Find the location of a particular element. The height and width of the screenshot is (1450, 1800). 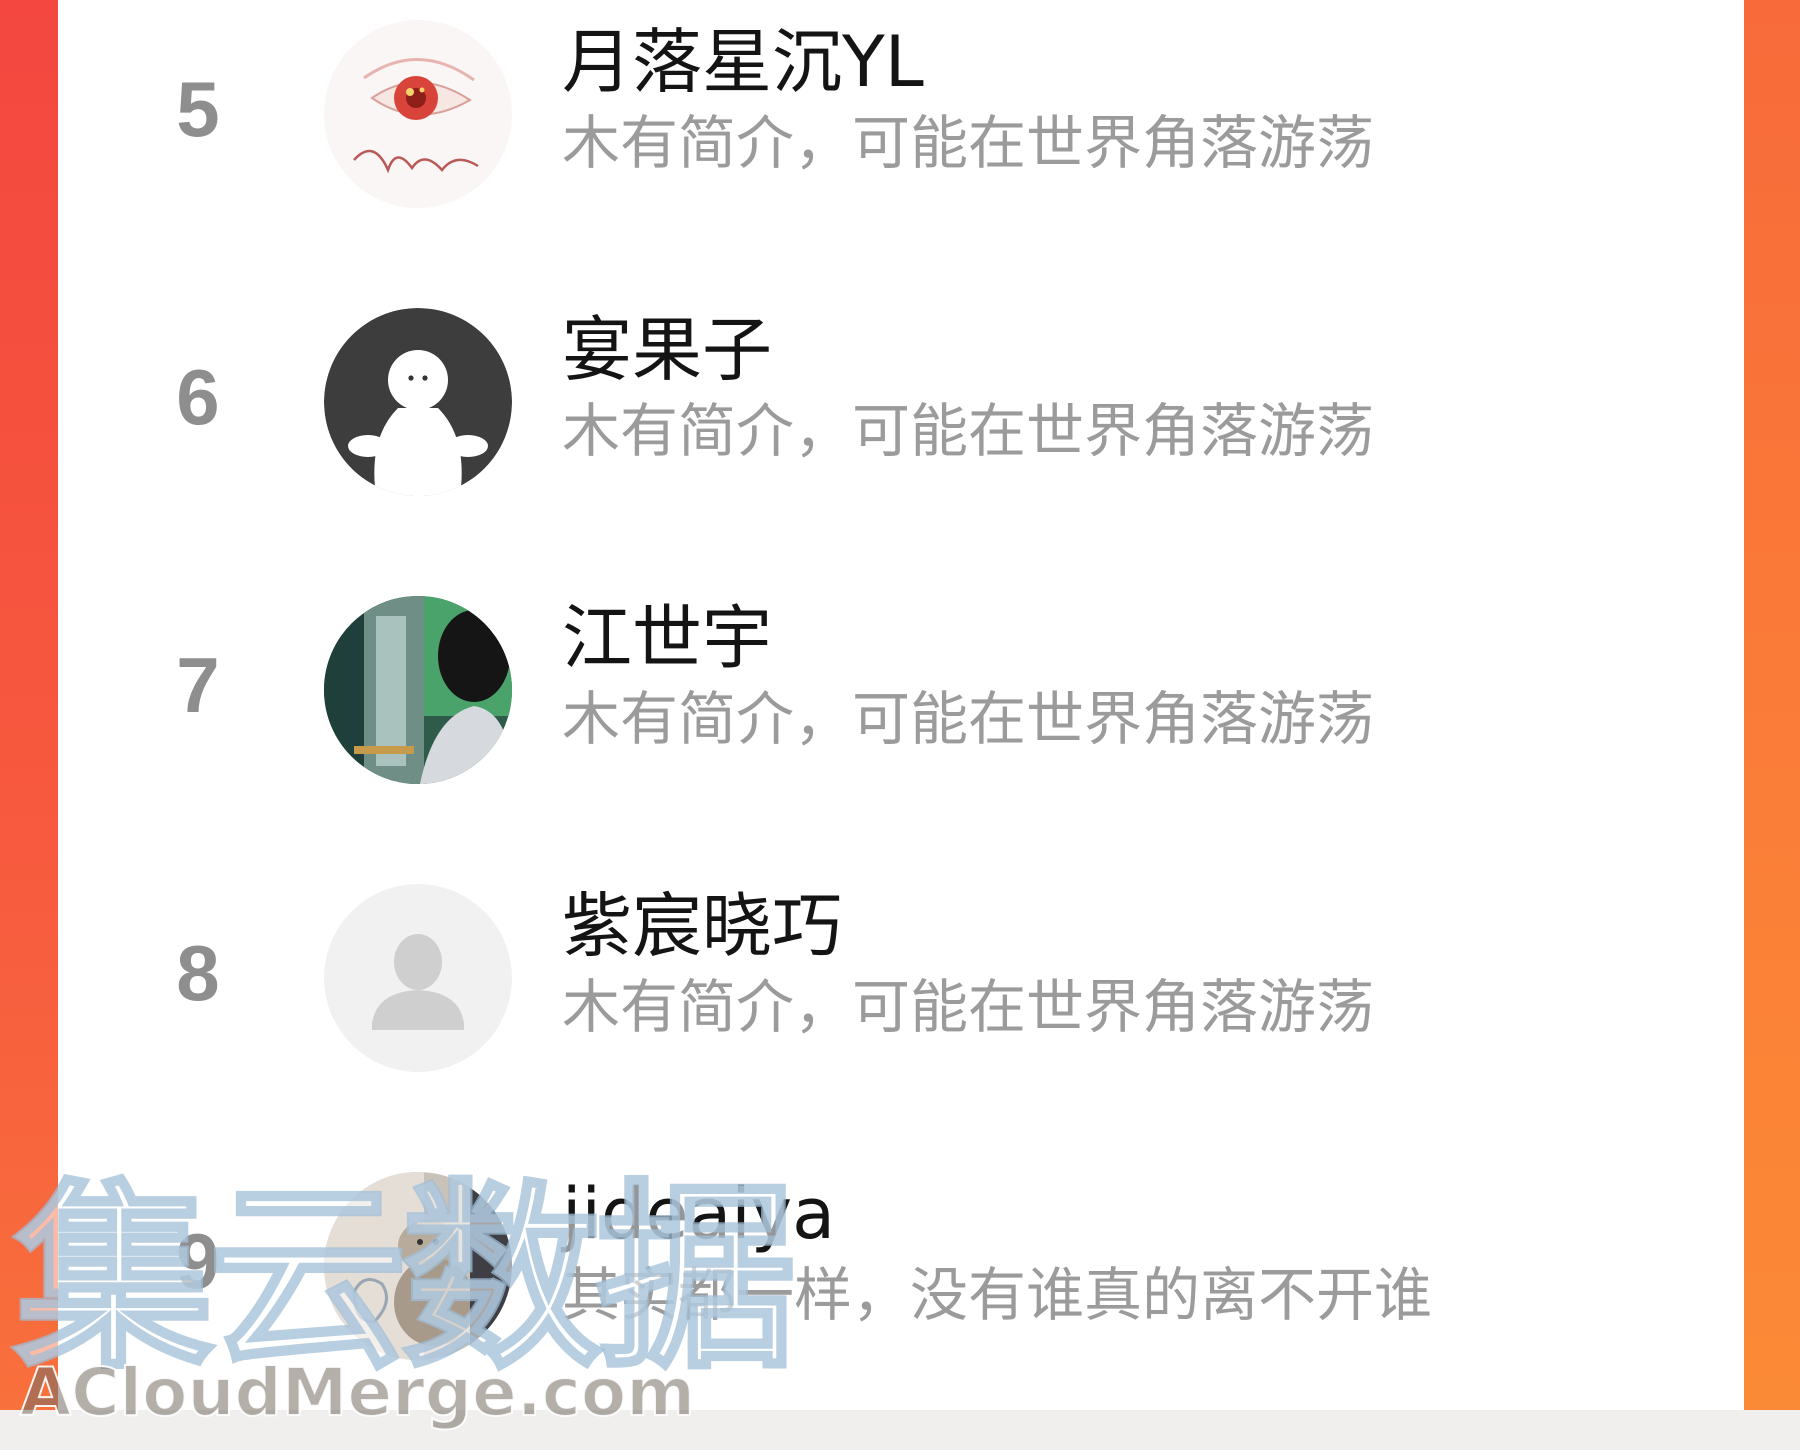

default-person-avatar is located at coordinates (418, 978).